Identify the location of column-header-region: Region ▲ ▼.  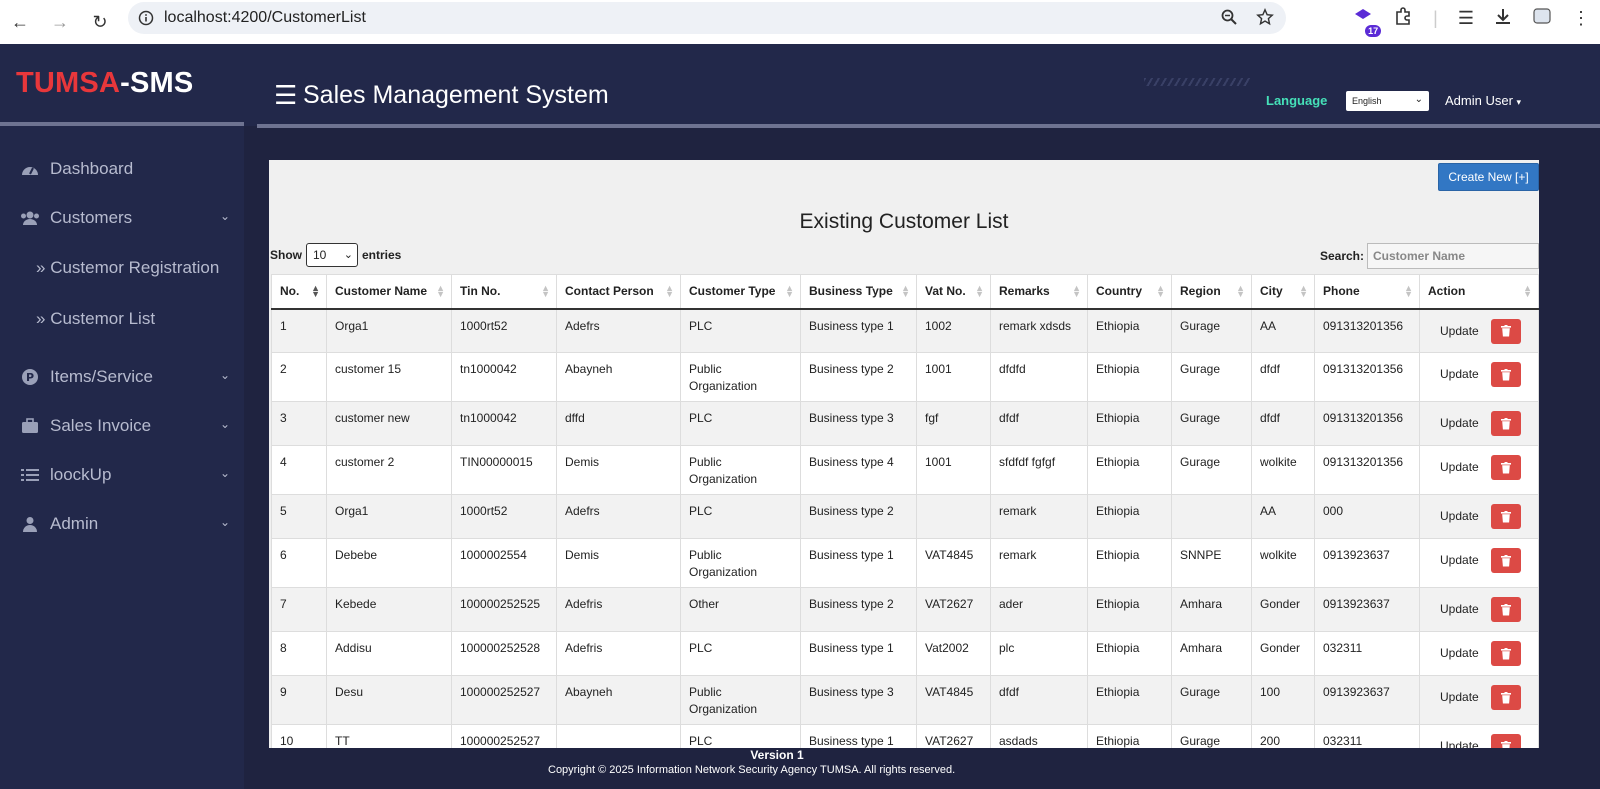
(1211, 292).